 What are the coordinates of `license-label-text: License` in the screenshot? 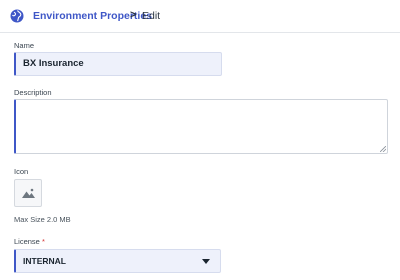 It's located at (27, 241).